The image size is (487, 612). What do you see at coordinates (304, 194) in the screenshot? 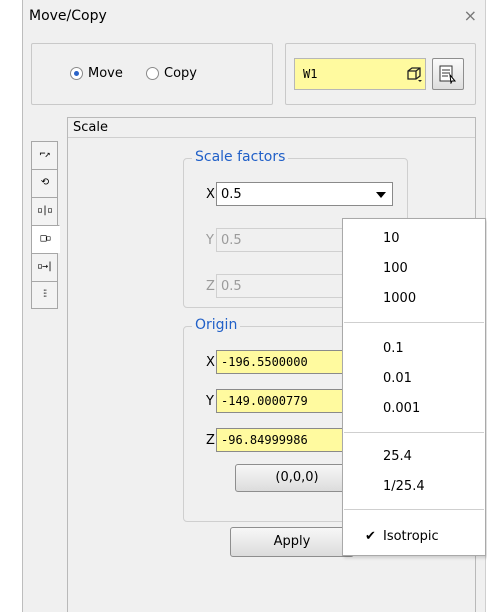
I see `x-scale-combobox: 0.5` at bounding box center [304, 194].